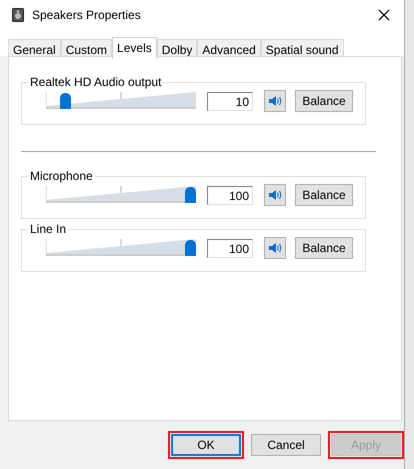 This screenshot has width=414, height=469. Describe the element at coordinates (134, 48) in the screenshot. I see `tab: Levels` at that location.